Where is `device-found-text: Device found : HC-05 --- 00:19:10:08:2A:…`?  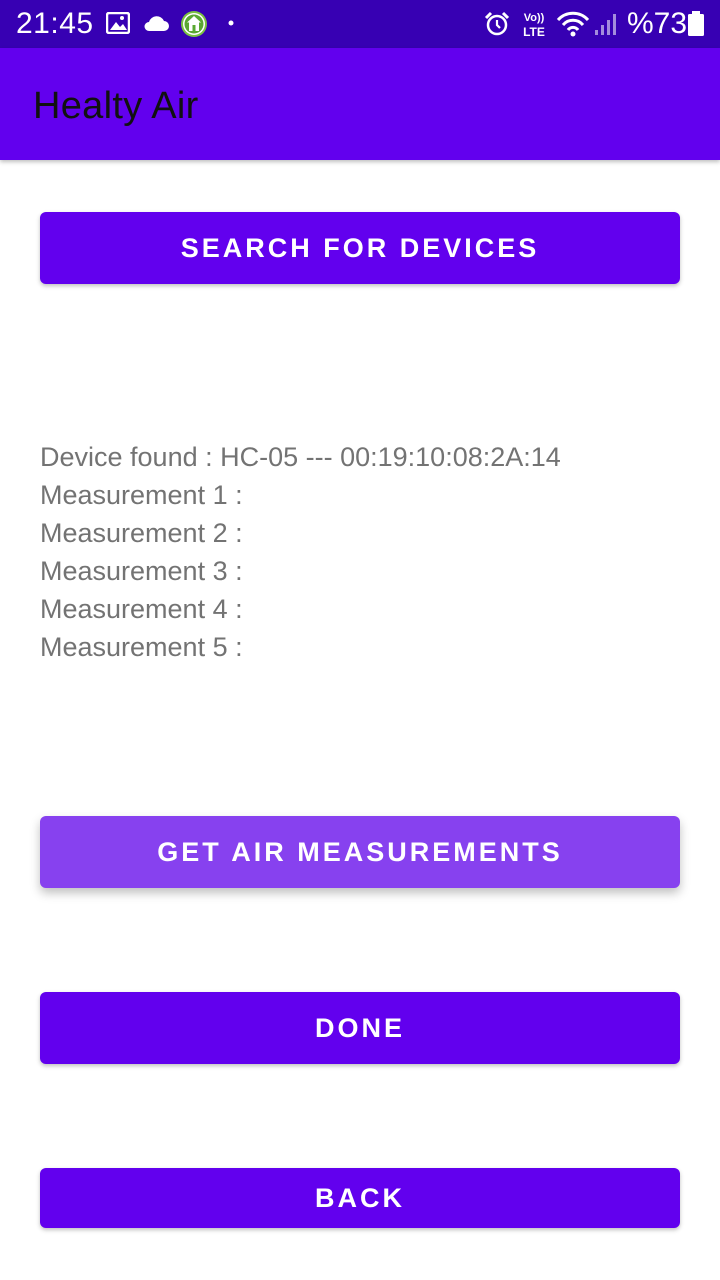
device-found-text: Device found : HC-05 --- 00:19:10:08:2A:… is located at coordinates (300, 457).